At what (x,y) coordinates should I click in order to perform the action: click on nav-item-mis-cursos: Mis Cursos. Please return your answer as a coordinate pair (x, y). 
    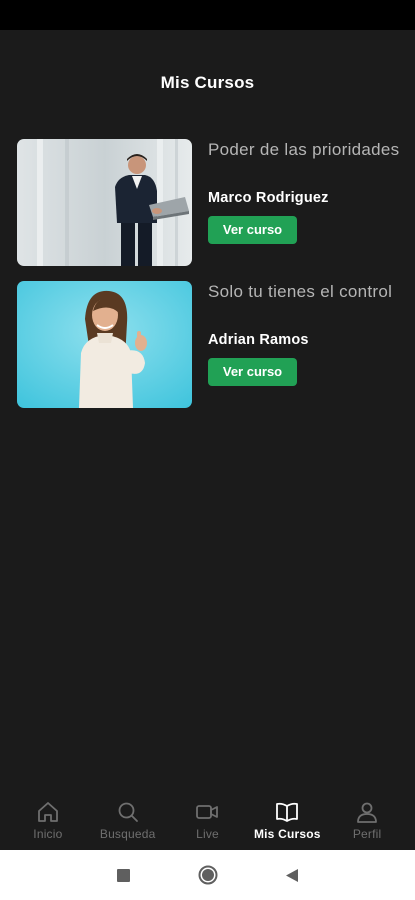
    Looking at the image, I should click on (287, 821).